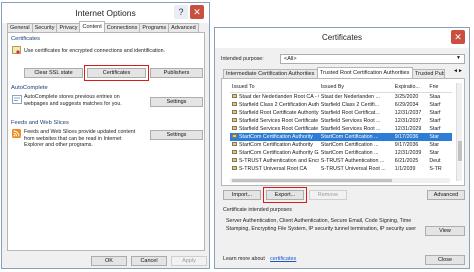 Image resolution: width=474 pixels, height=272 pixels. Describe the element at coordinates (355, 88) in the screenshot. I see `col-issued-by: Issued By` at that location.